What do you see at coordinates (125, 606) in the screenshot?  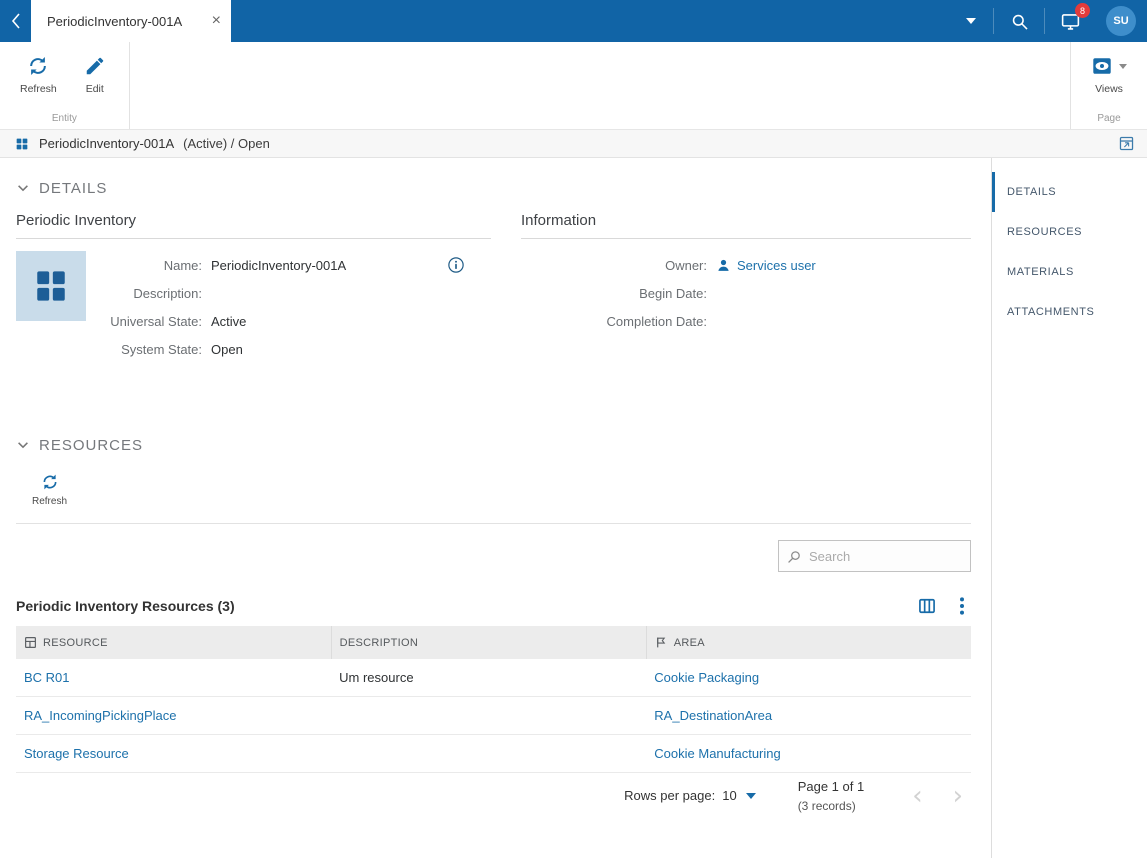 I see `table-title: Periodic Inventory Resources (3)` at bounding box center [125, 606].